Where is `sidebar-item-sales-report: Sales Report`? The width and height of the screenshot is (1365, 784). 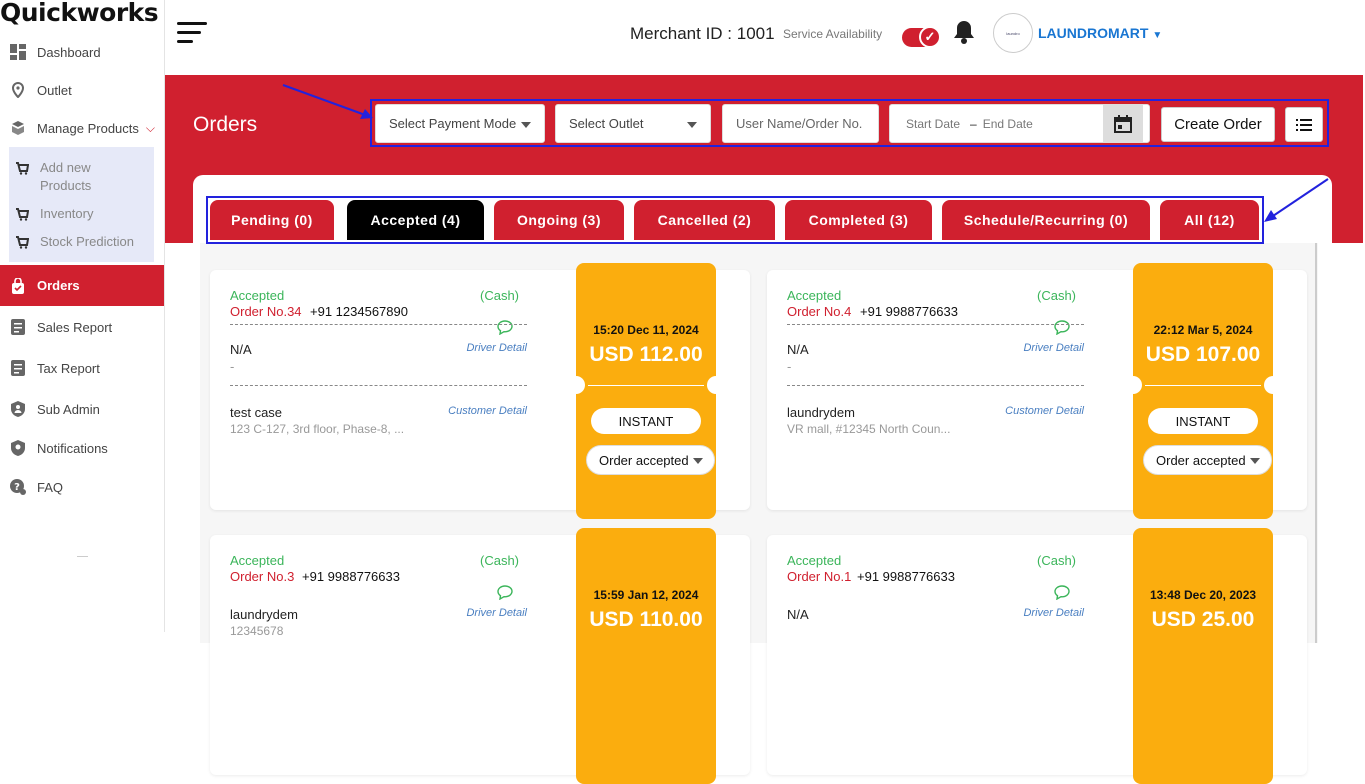
sidebar-item-sales-report: Sales Report is located at coordinates (82, 327).